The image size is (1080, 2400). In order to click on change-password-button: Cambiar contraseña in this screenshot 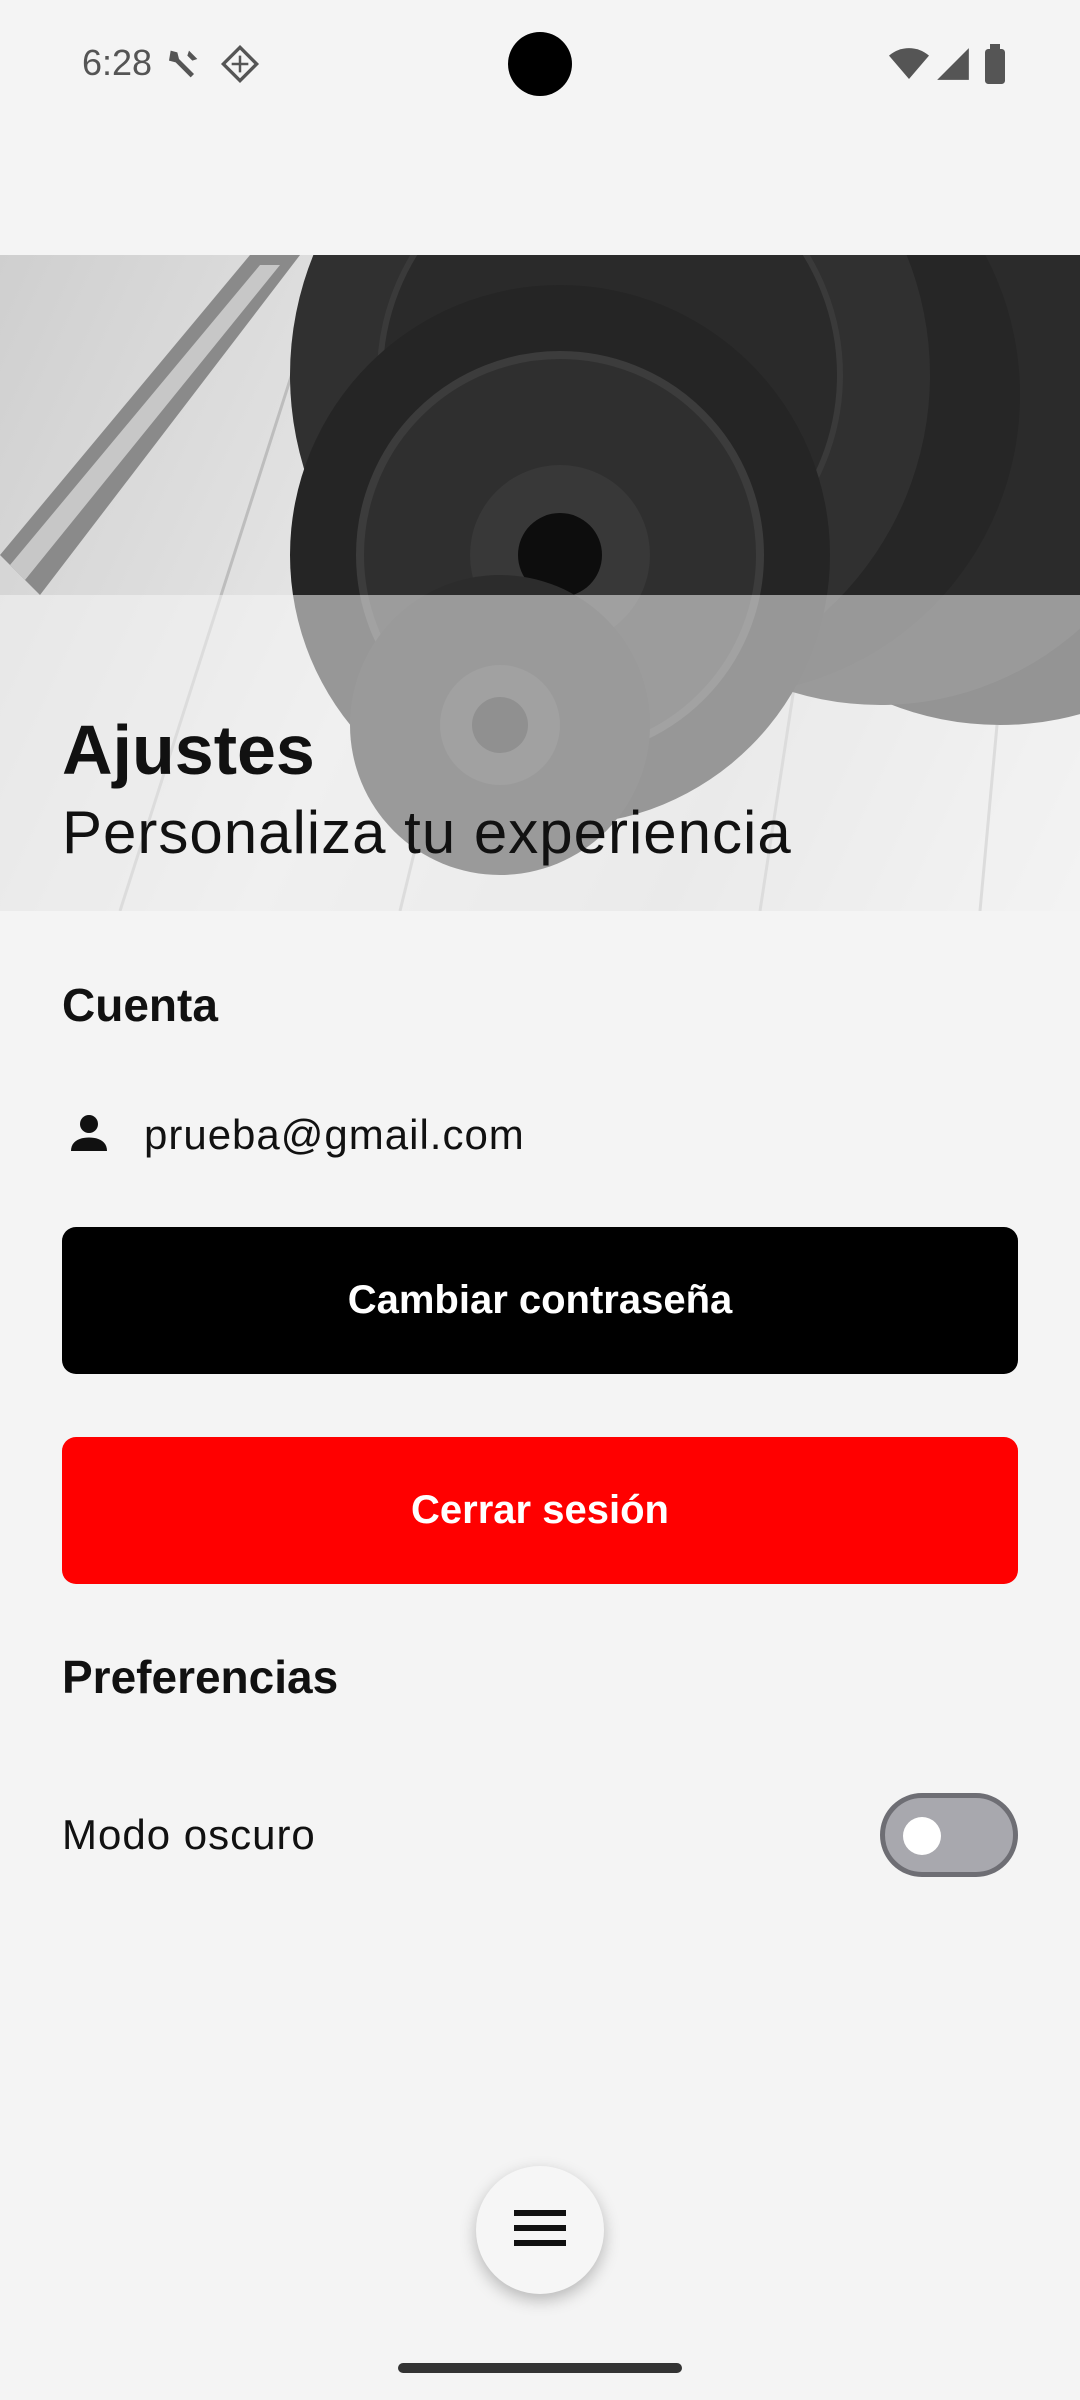, I will do `click(540, 1300)`.